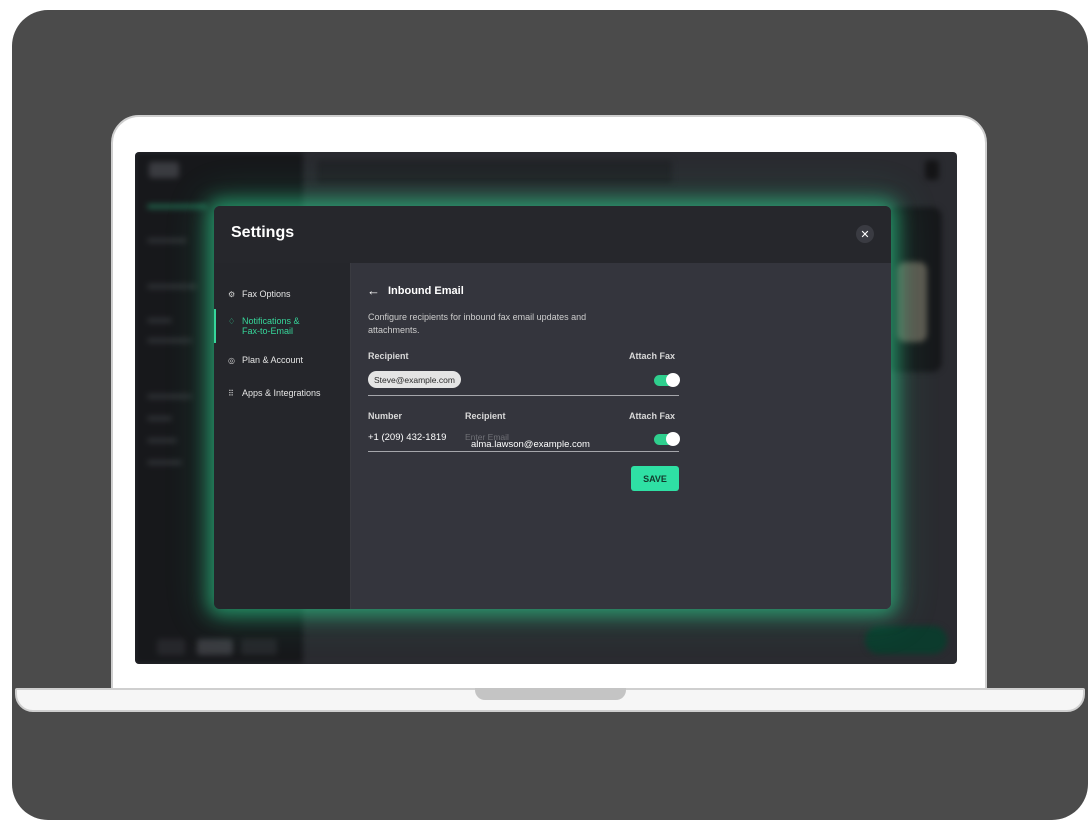 This screenshot has width=1089, height=822. I want to click on close-button: ✕, so click(865, 234).